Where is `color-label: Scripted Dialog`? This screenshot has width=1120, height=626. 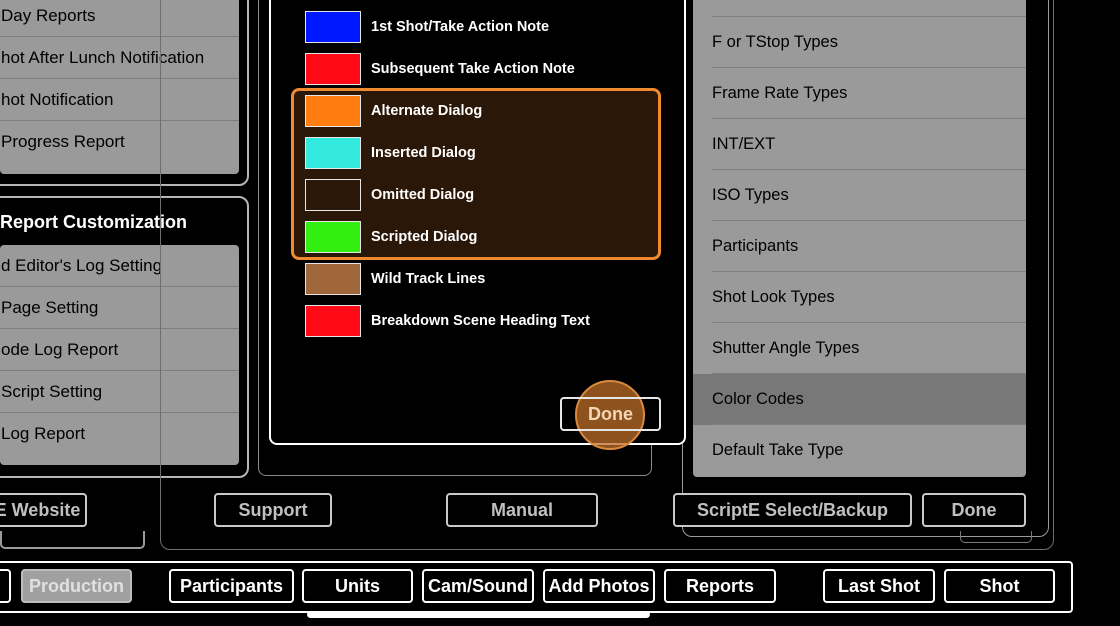
color-label: Scripted Dialog is located at coordinates (424, 237).